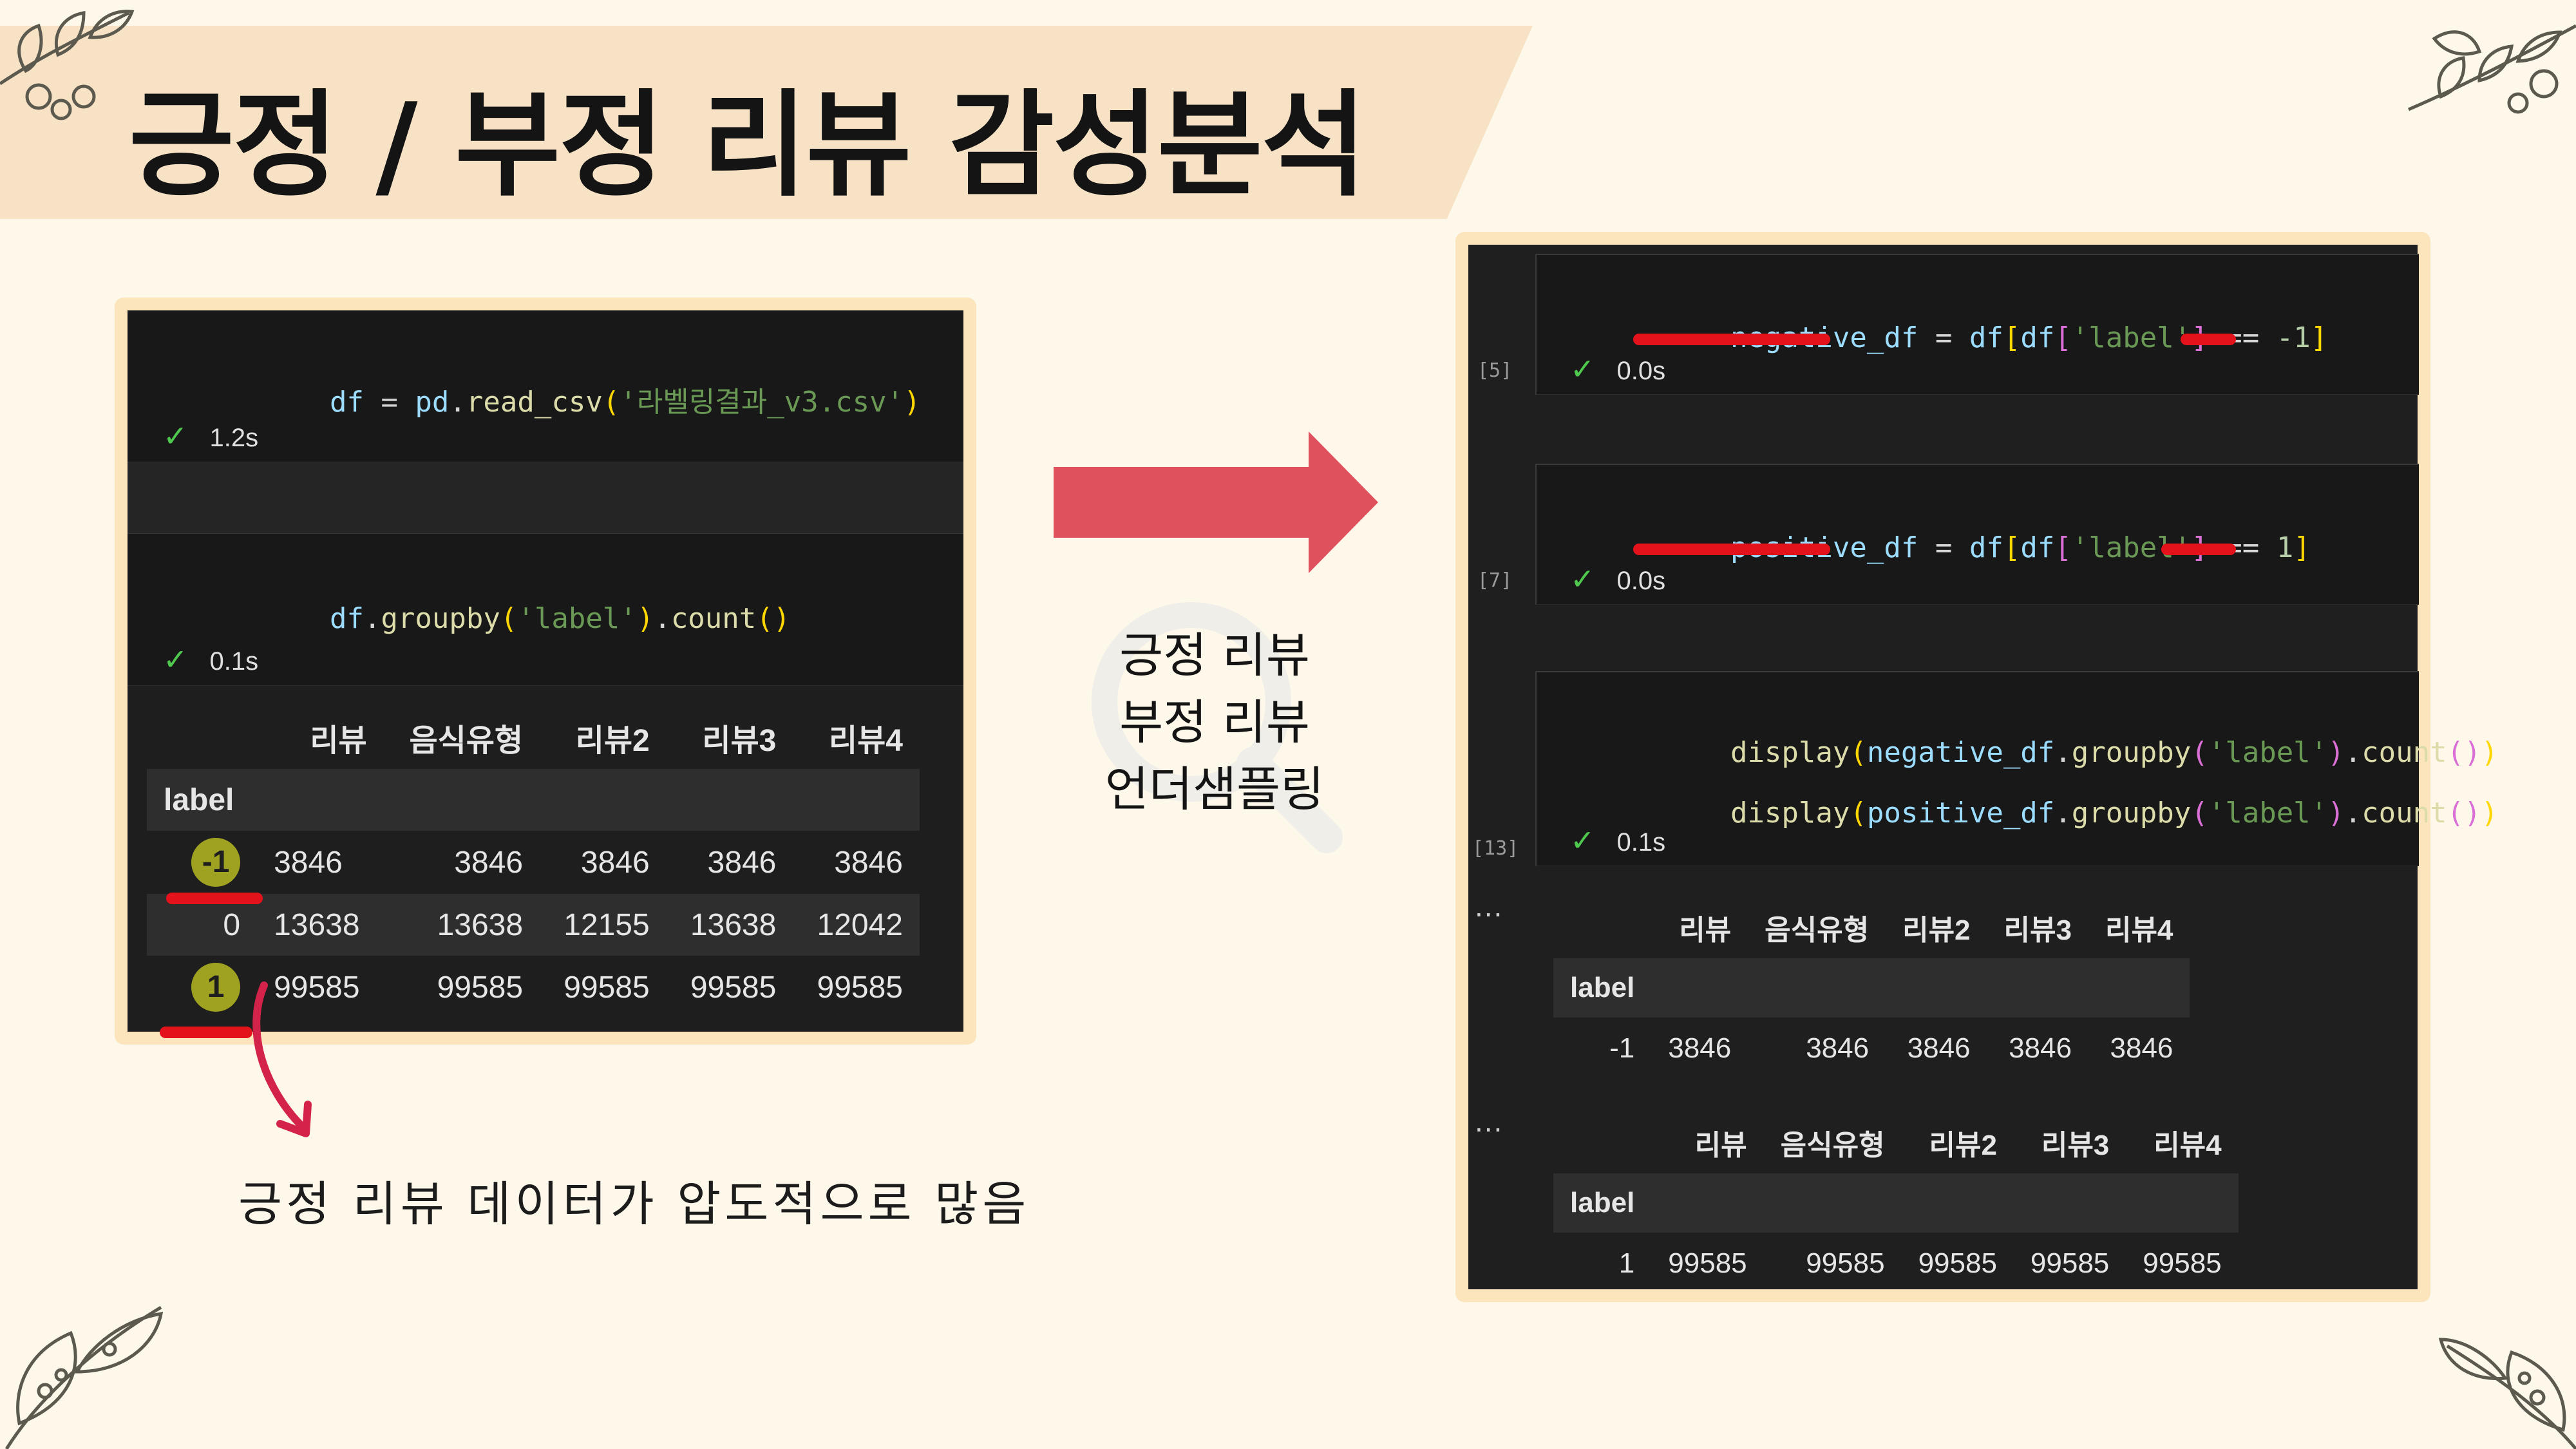  What do you see at coordinates (1641, 843) in the screenshot?
I see `exec-time: 0.1s` at bounding box center [1641, 843].